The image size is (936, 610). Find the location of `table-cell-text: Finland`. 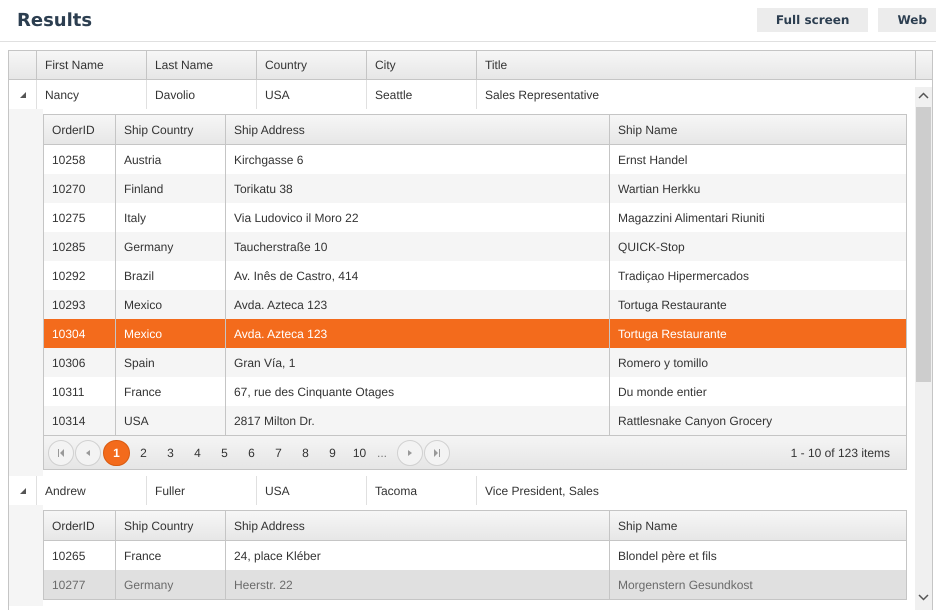

table-cell-text: Finland is located at coordinates (144, 189).